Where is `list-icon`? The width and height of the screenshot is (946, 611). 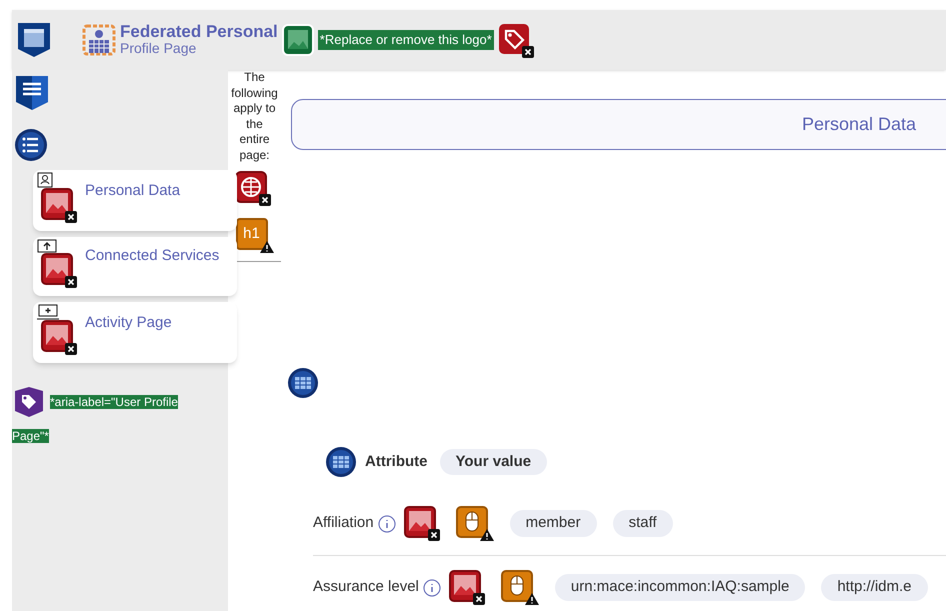 list-icon is located at coordinates (31, 145).